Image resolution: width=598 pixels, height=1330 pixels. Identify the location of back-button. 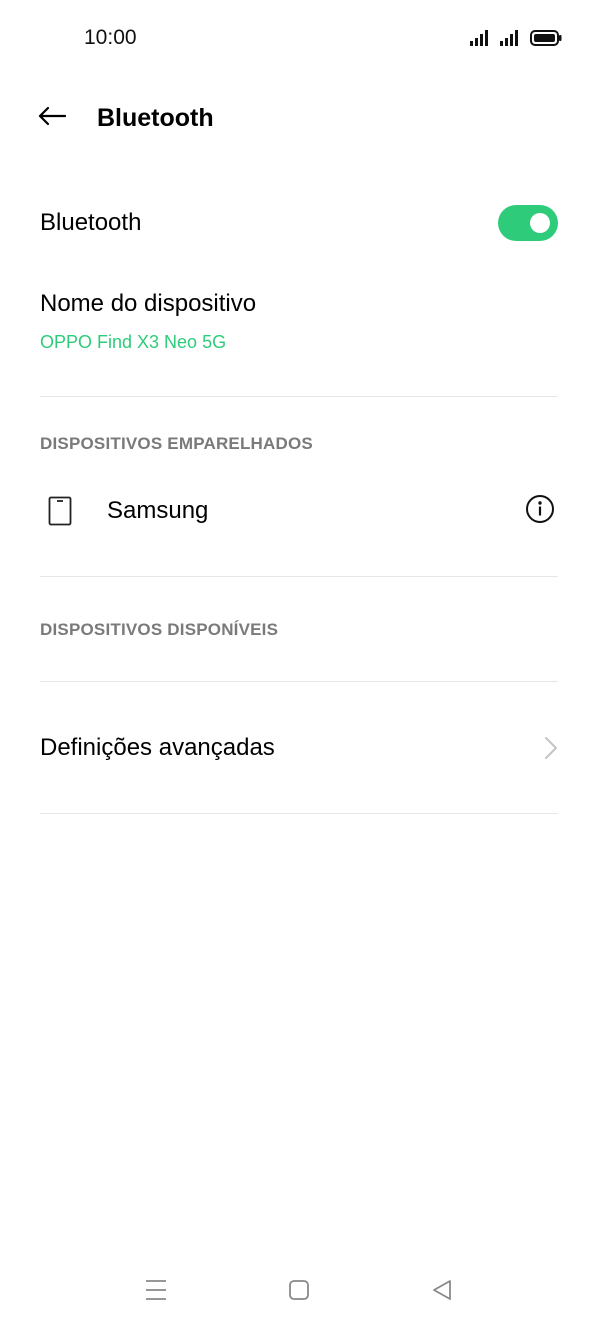
(52, 118).